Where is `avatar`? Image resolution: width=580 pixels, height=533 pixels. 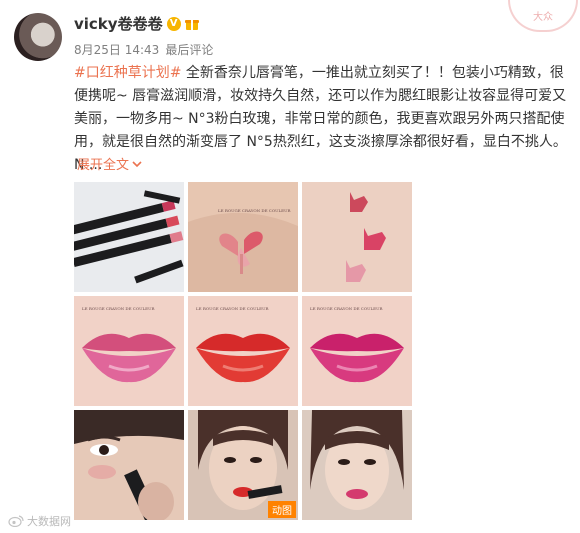
avatar is located at coordinates (38, 37).